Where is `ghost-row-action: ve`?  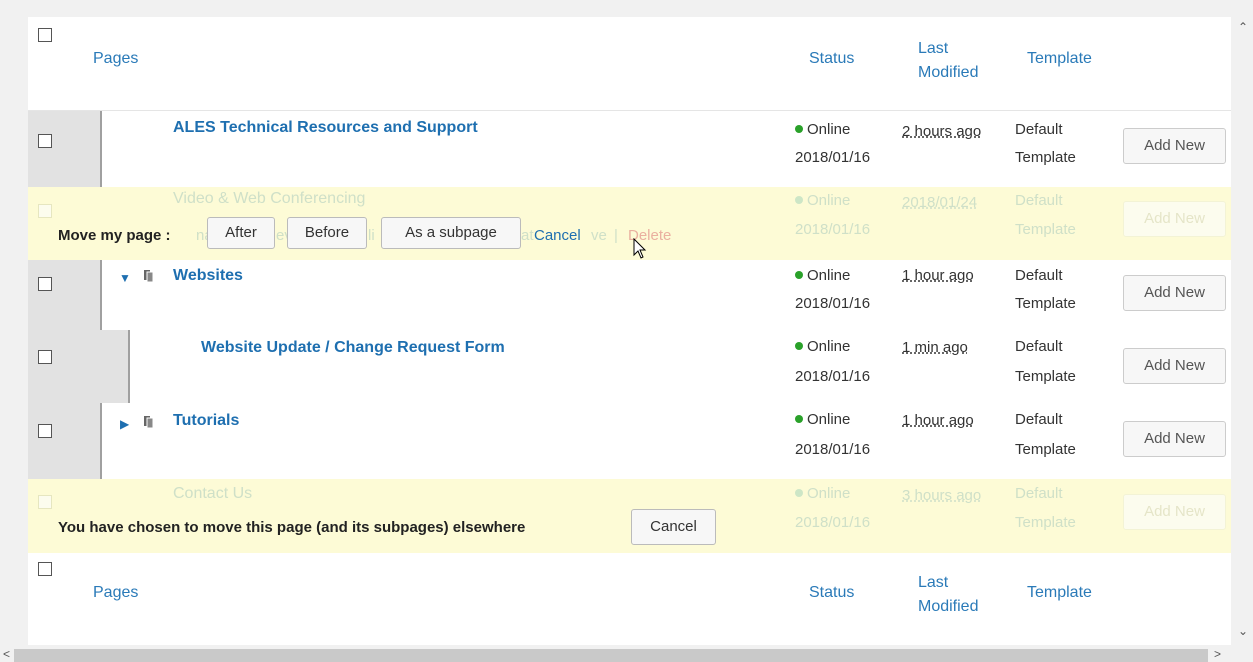
ghost-row-action: ve is located at coordinates (599, 235).